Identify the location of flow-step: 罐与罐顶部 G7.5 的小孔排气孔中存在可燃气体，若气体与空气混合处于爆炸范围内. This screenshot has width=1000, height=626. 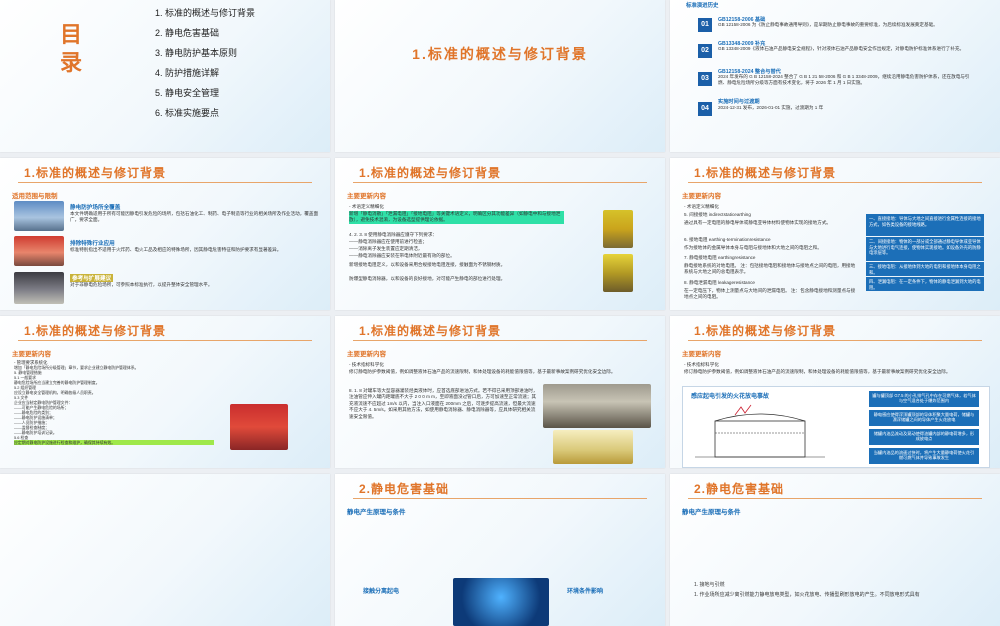
(924, 399).